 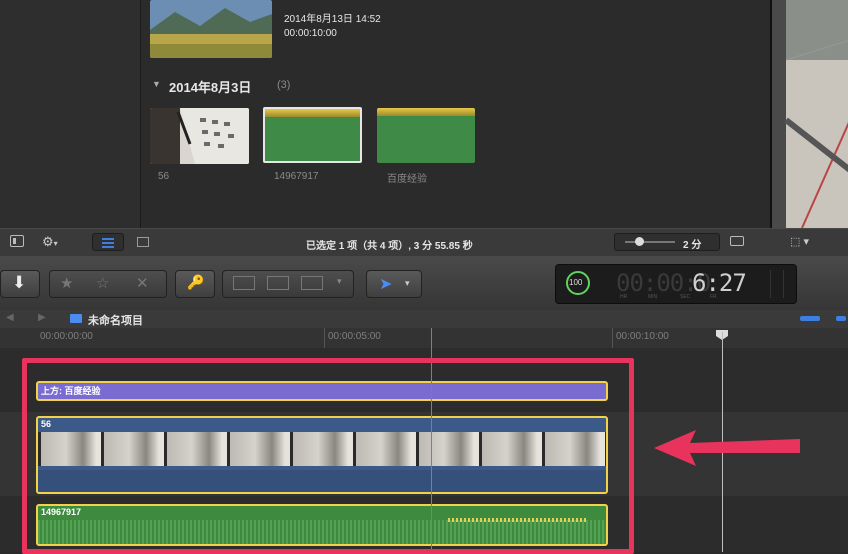 I want to click on zoom-slider: 2 分, so click(x=667, y=242).